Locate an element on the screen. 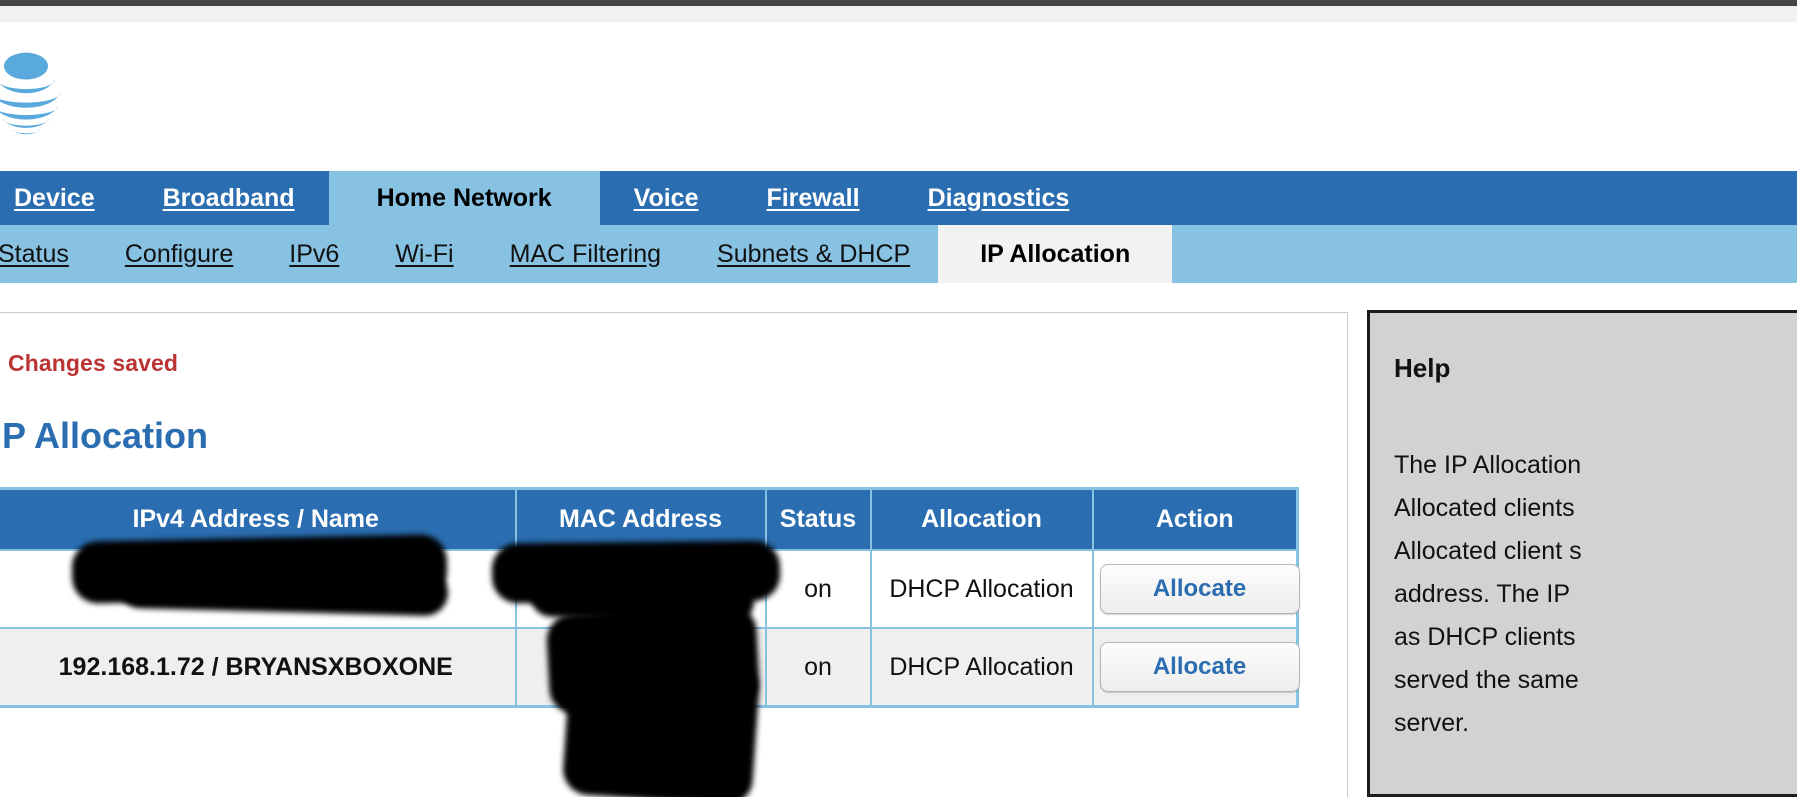 This screenshot has height=797, width=1797. subnav-item-label: MAC Filtering is located at coordinates (585, 253).